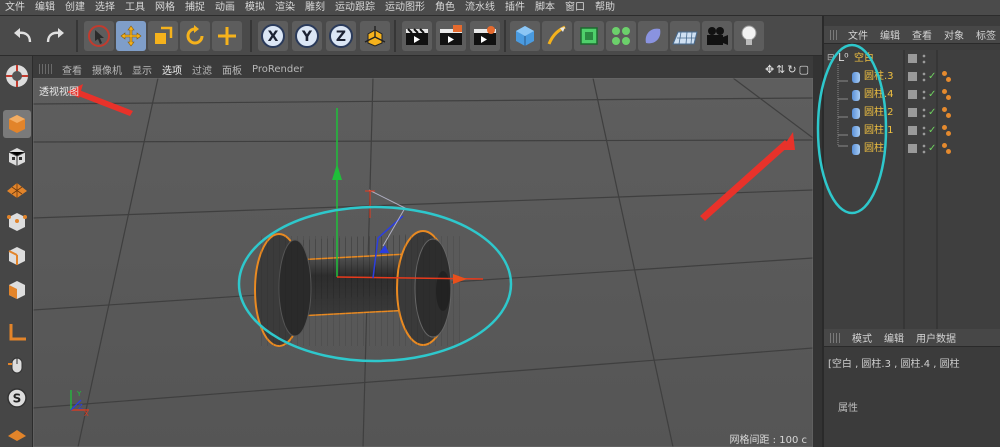 The width and height of the screenshot is (1000, 447). Describe the element at coordinates (45, 8) in the screenshot. I see `menu-item: 编辑` at that location.